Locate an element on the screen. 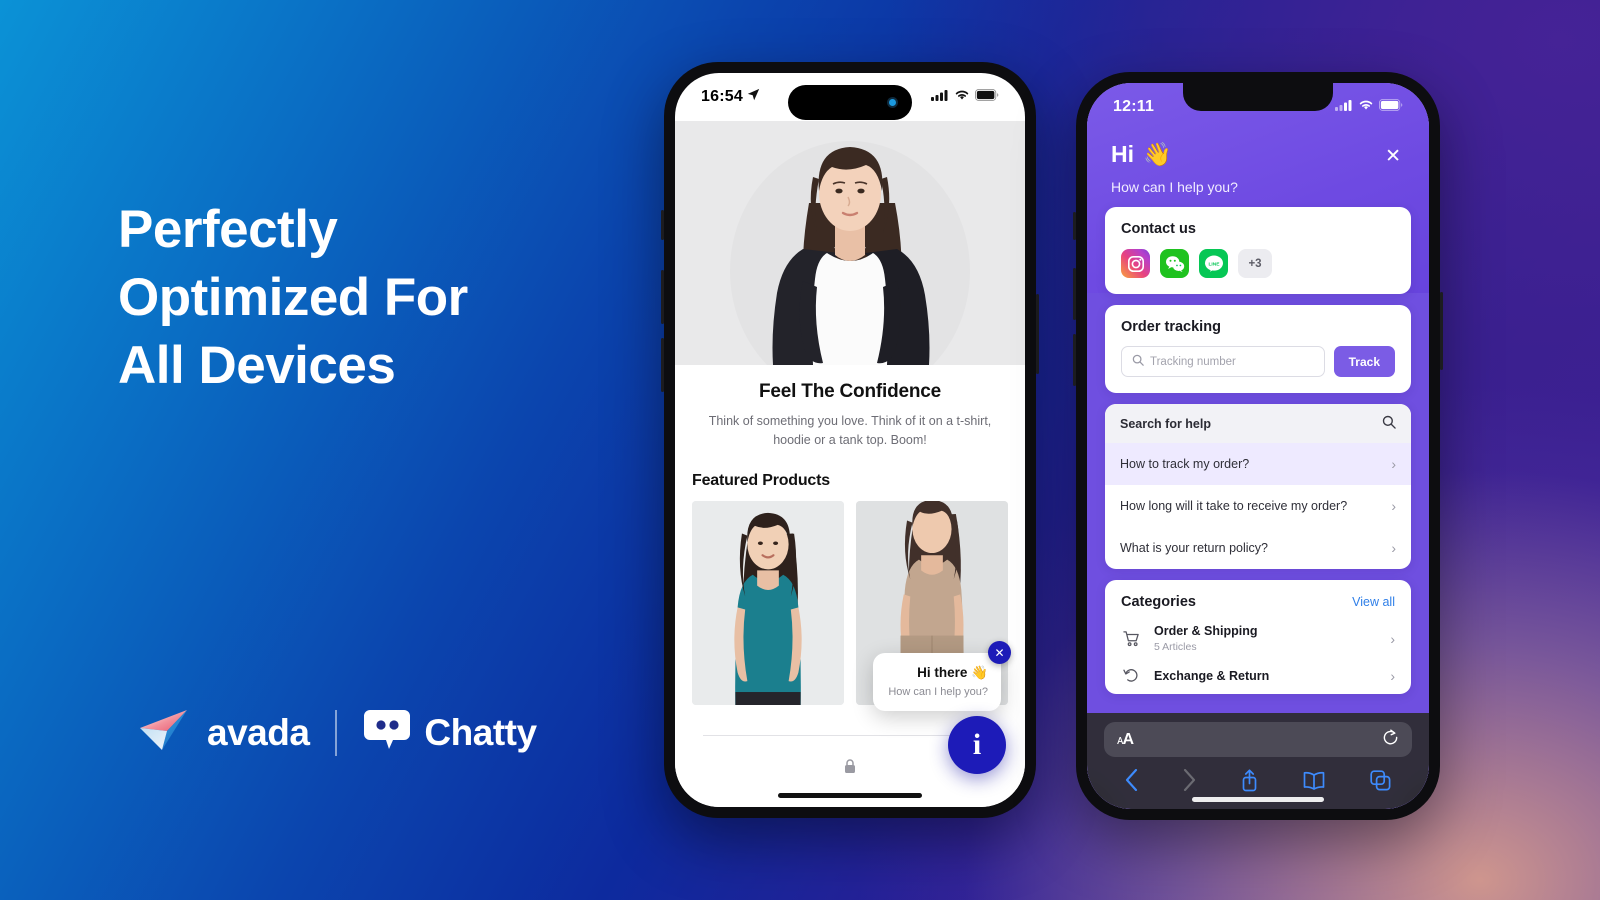 This screenshot has height=900, width=1600. volume-up-button is located at coordinates (662, 297).